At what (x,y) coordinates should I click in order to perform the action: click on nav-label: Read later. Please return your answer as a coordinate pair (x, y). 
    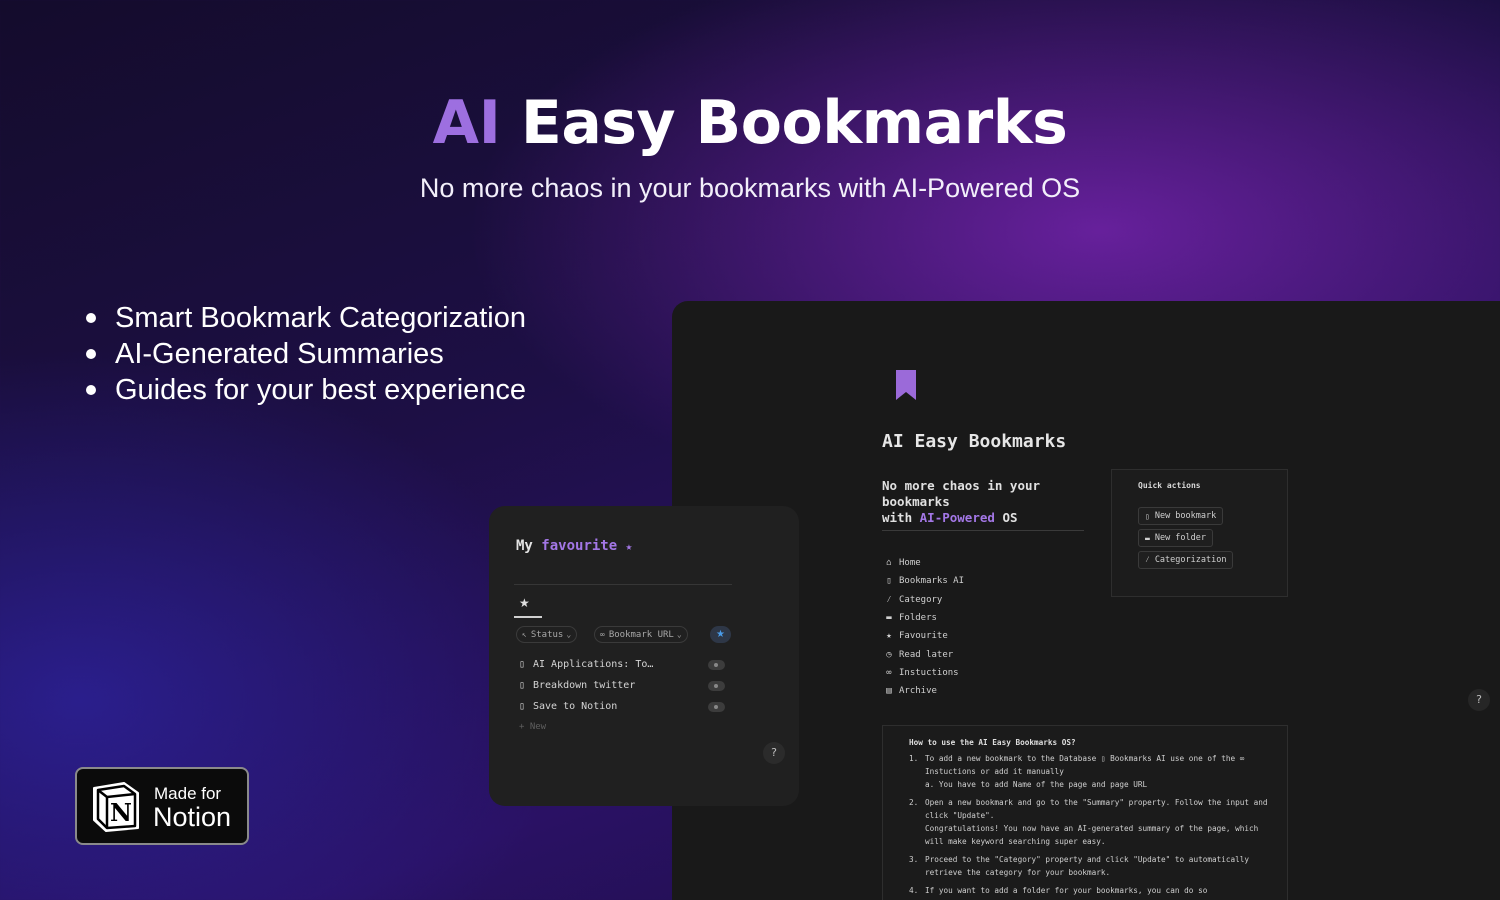
    Looking at the image, I should click on (926, 654).